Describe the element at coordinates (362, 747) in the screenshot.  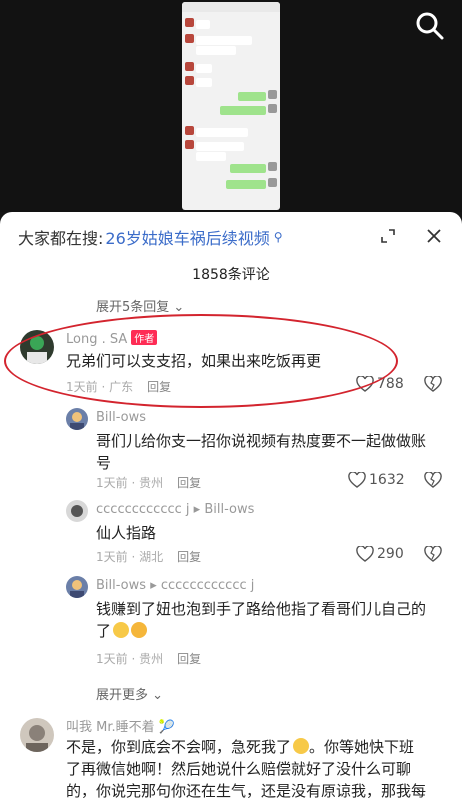
I see `comment-text-fragment: 。你等她快下班` at that location.